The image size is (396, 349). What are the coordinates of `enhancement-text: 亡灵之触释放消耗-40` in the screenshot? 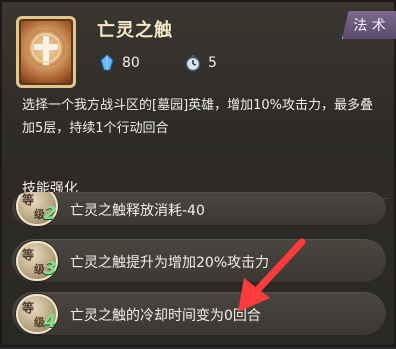 It's located at (137, 211).